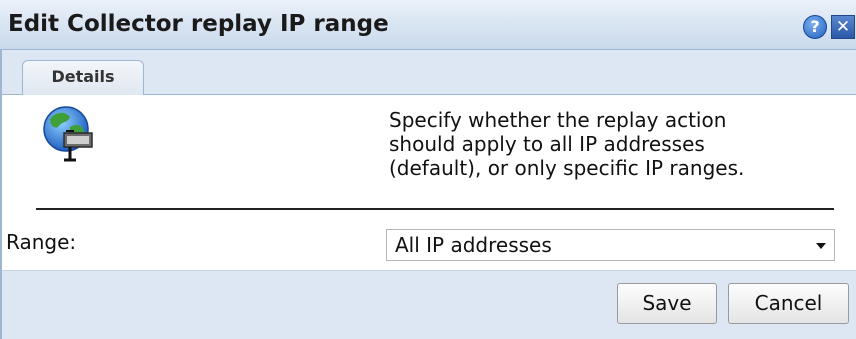 The width and height of the screenshot is (856, 339). I want to click on divider, so click(435, 209).